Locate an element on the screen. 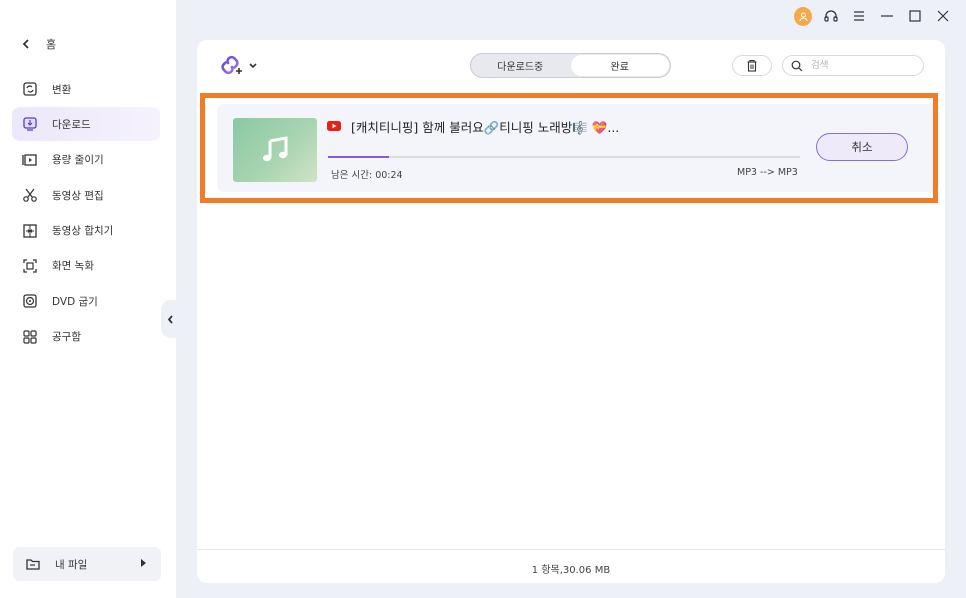 The image size is (966, 598). search-input is located at coordinates (861, 65).